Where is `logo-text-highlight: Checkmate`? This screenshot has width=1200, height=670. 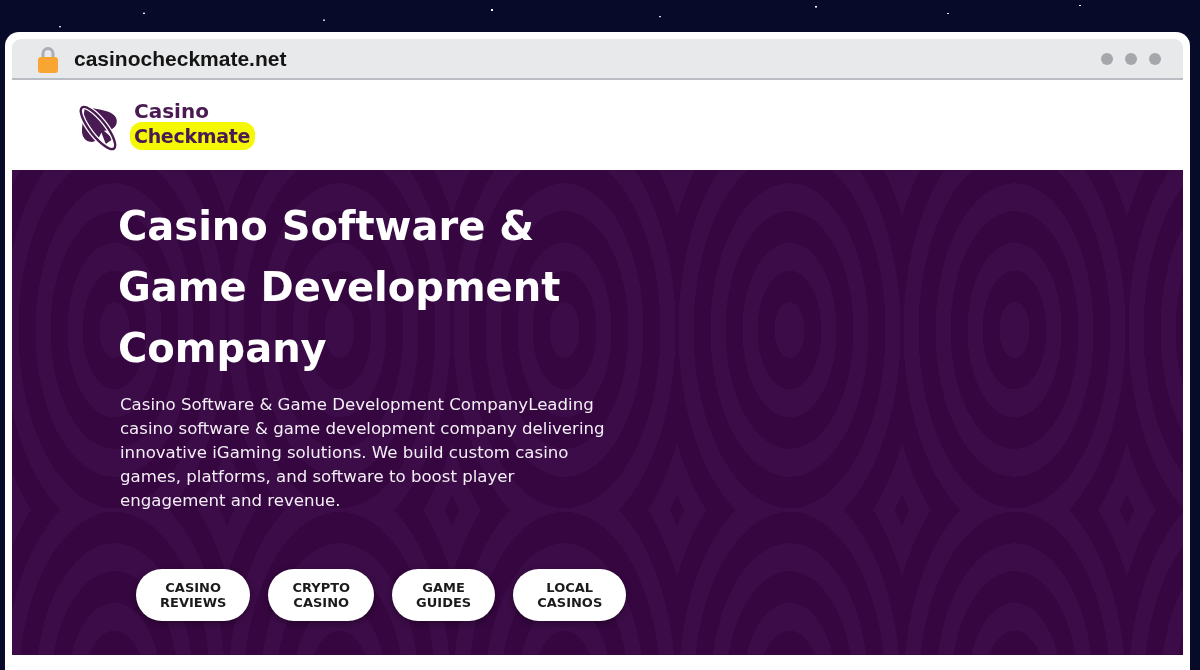 logo-text-highlight: Checkmate is located at coordinates (193, 136).